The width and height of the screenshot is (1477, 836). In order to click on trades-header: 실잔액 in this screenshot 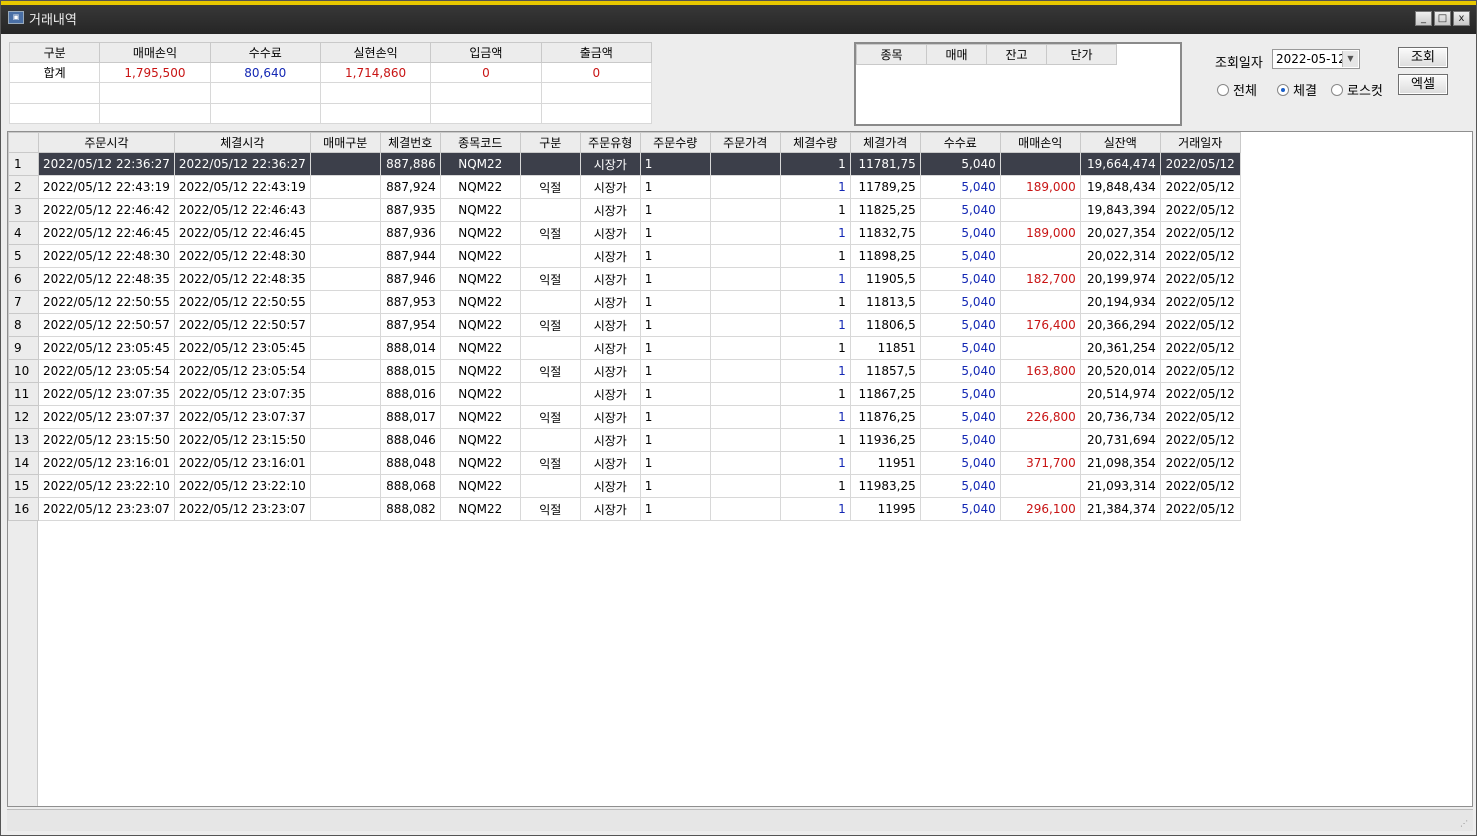, I will do `click(1120, 142)`.